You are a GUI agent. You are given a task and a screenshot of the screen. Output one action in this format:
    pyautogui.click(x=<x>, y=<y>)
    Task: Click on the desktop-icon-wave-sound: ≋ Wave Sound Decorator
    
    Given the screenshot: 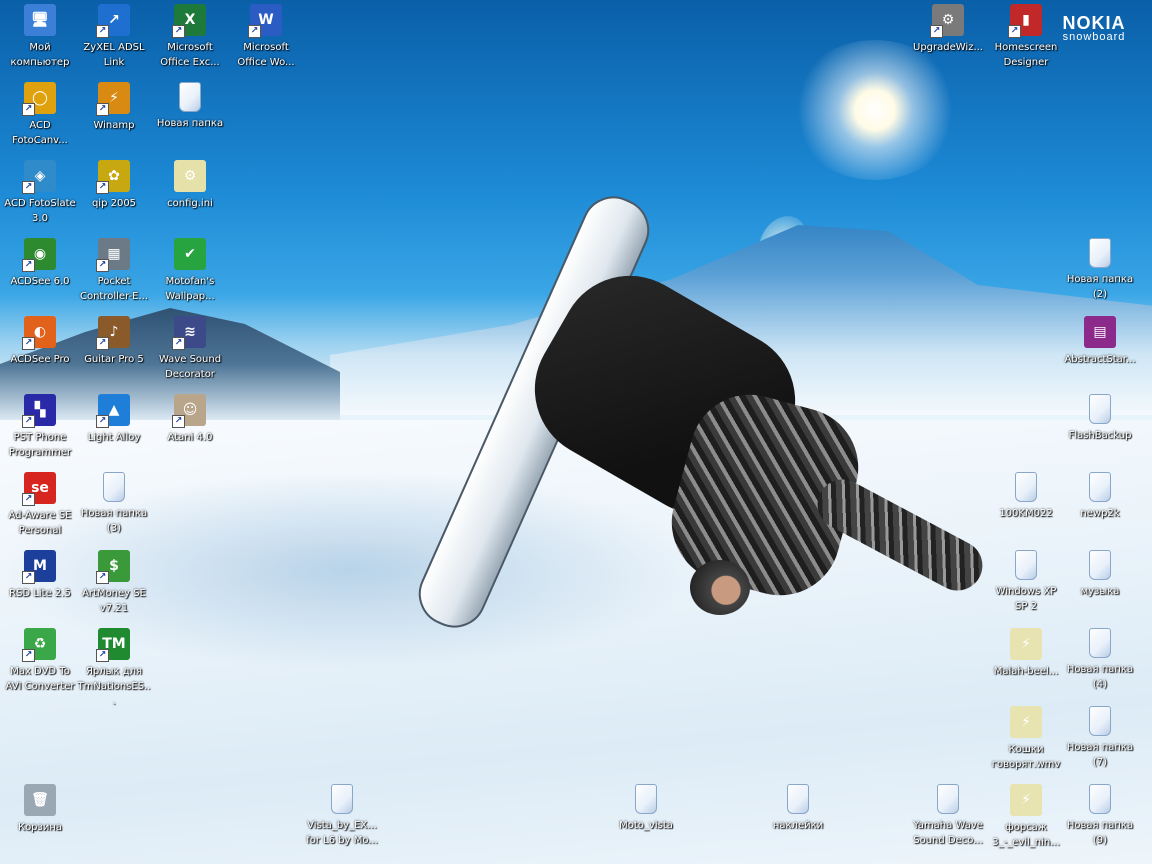 What is the action you would take?
    pyautogui.click(x=190, y=349)
    